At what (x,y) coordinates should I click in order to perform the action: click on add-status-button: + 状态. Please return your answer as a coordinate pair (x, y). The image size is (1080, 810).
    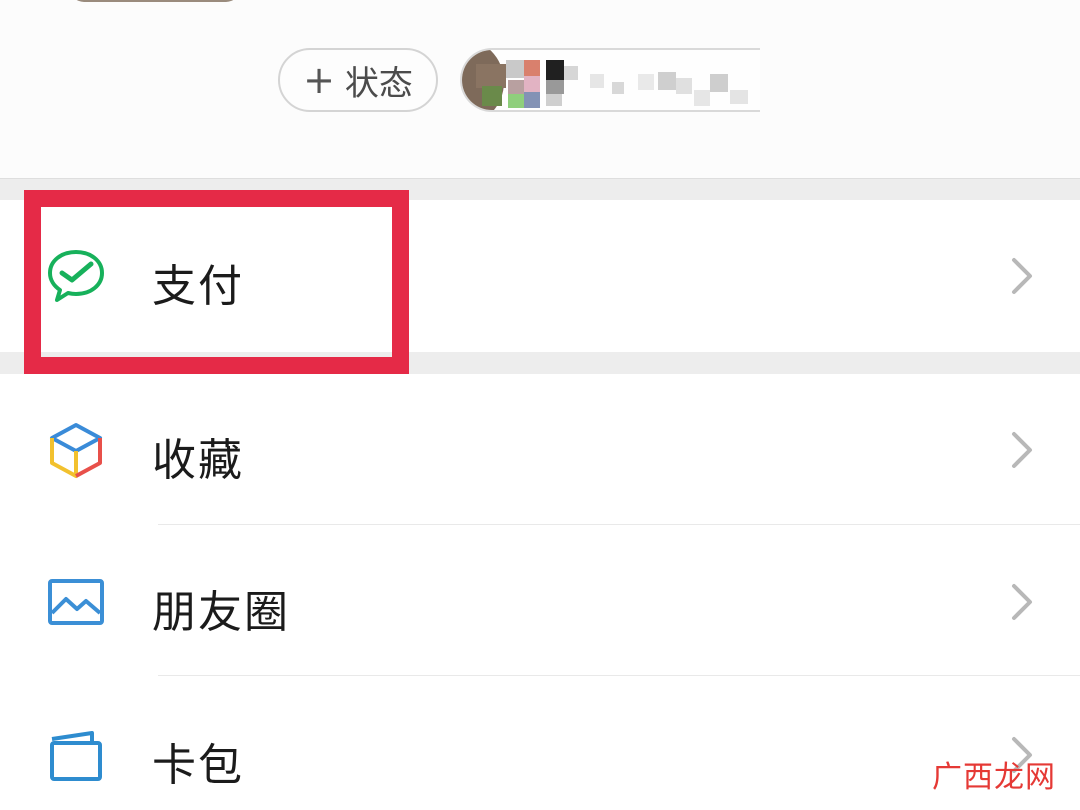
    Looking at the image, I should click on (358, 80).